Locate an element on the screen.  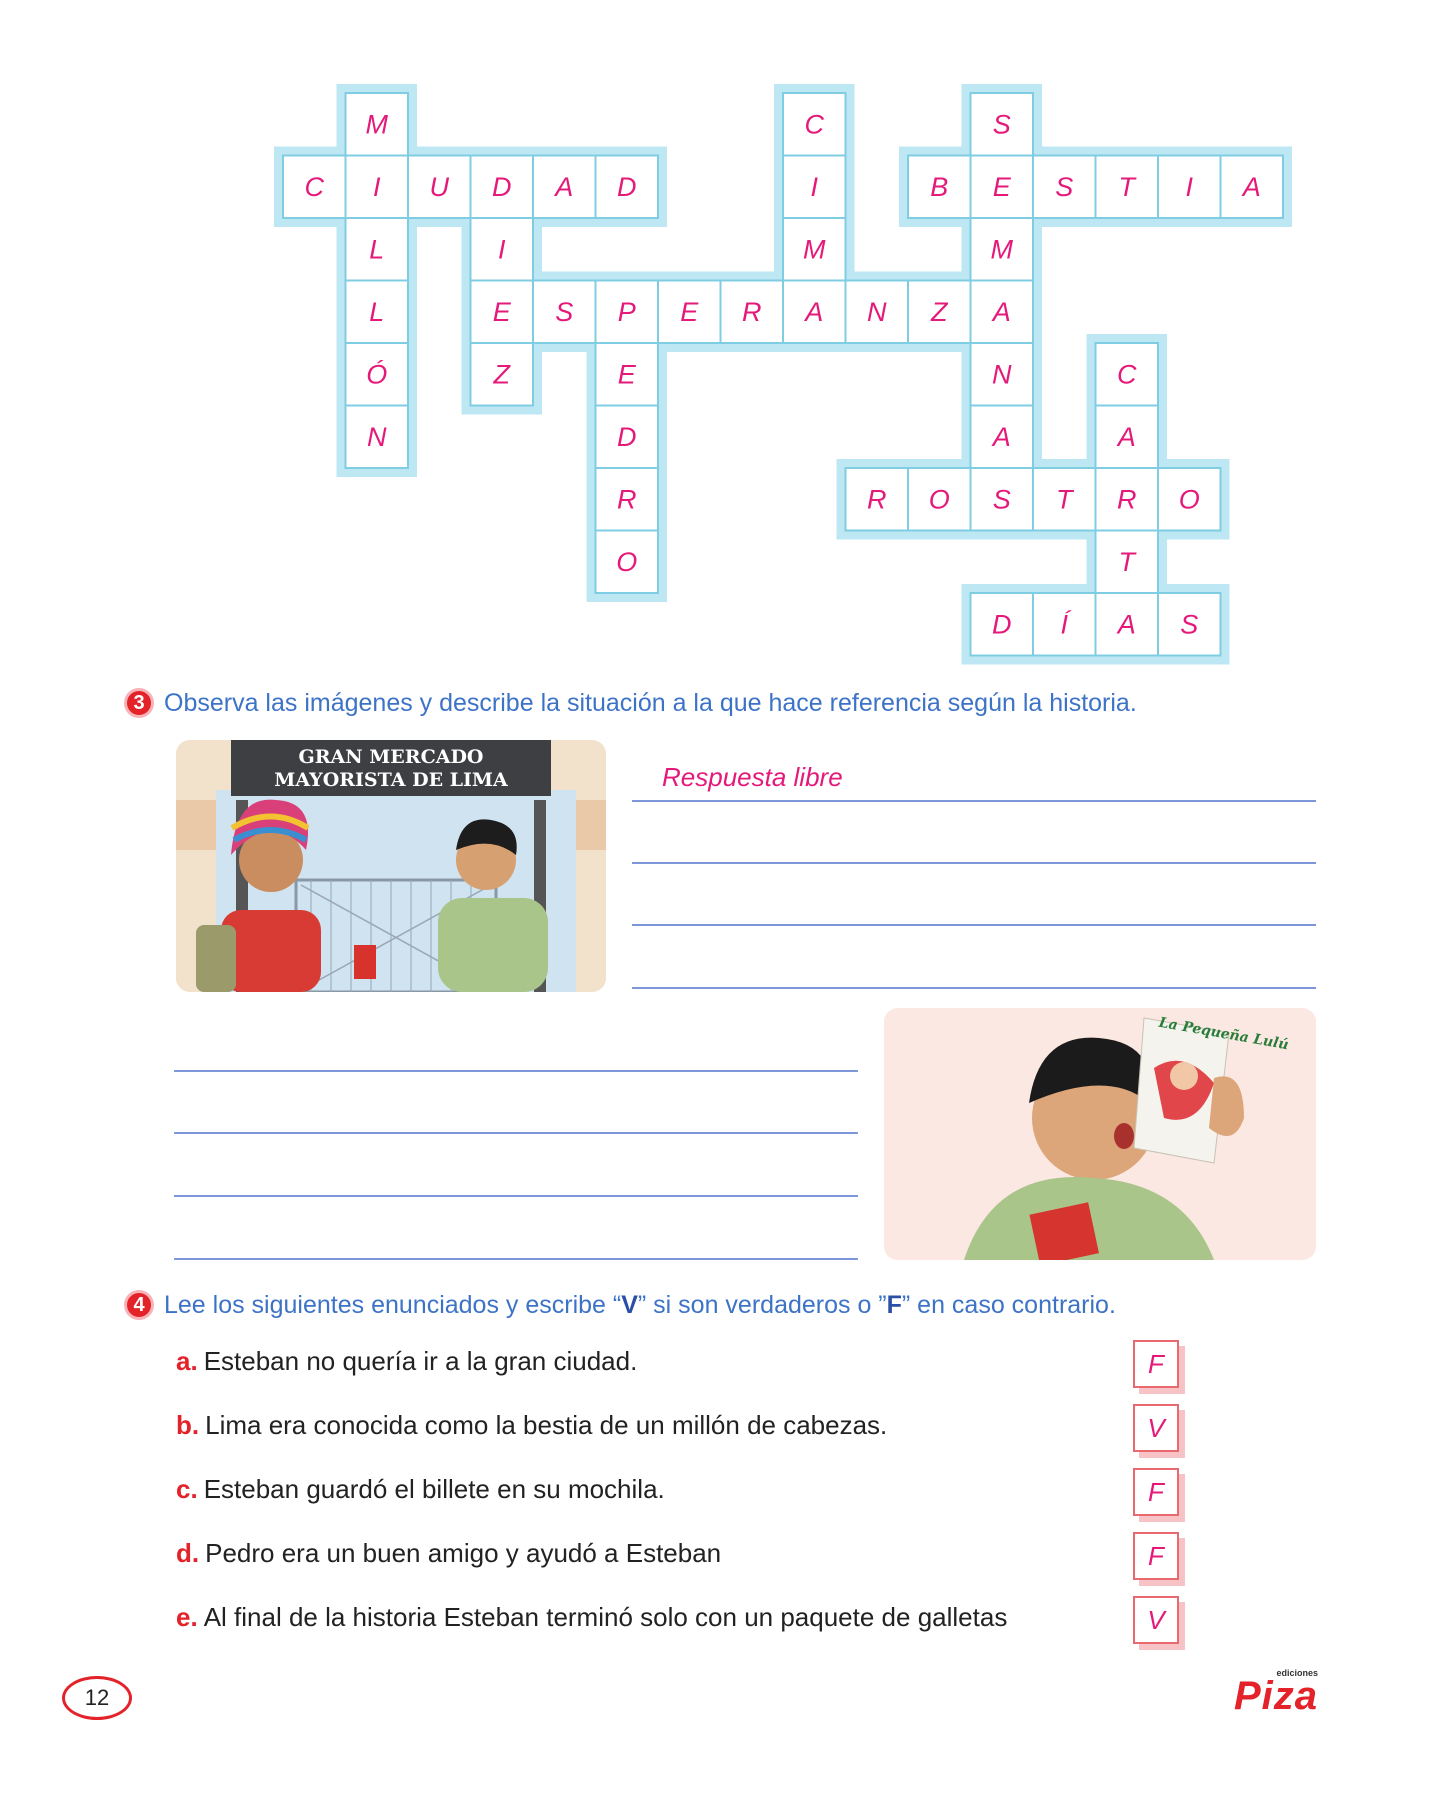
statement-letter: d. is located at coordinates (188, 1553).